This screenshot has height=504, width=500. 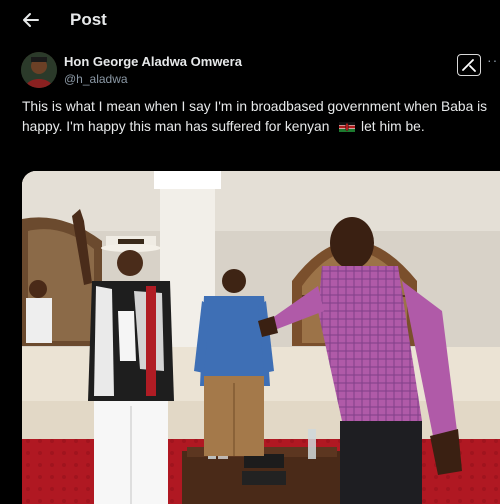 I want to click on grok-button, so click(x=469, y=65).